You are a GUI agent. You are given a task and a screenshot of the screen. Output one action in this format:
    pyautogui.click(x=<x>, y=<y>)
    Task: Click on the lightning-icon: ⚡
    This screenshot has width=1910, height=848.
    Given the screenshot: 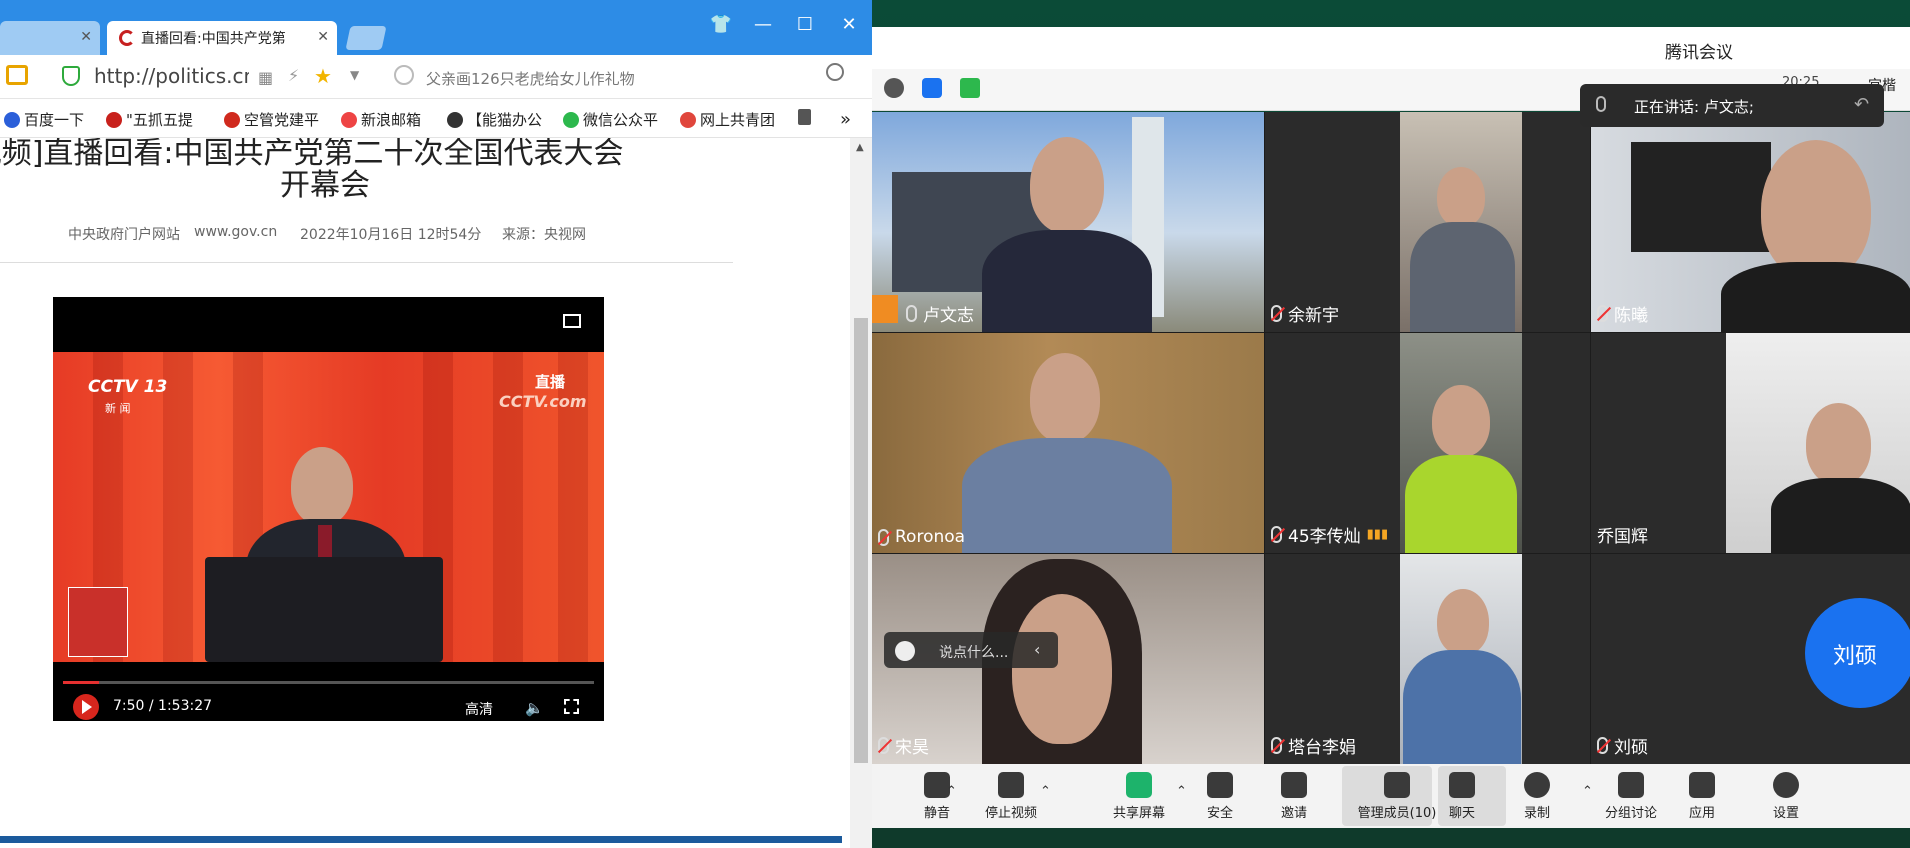 What is the action you would take?
    pyautogui.click(x=293, y=75)
    